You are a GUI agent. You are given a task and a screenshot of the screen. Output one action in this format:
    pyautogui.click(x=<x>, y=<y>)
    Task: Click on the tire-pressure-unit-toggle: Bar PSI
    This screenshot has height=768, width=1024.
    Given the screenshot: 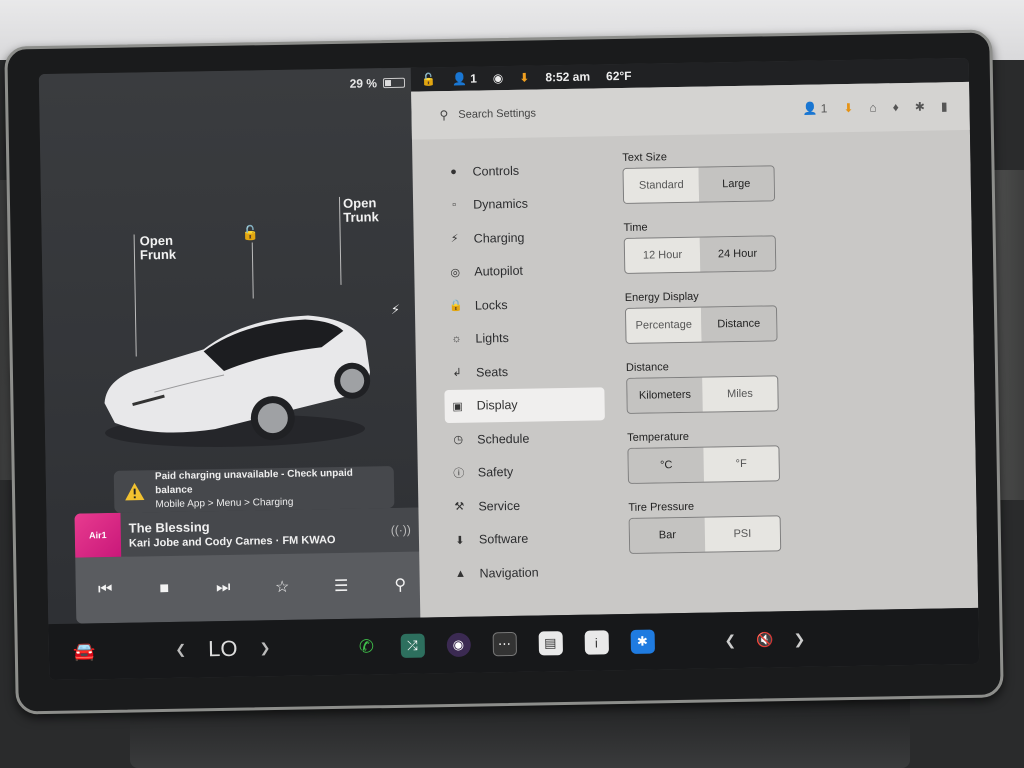 What is the action you would take?
    pyautogui.click(x=705, y=534)
    